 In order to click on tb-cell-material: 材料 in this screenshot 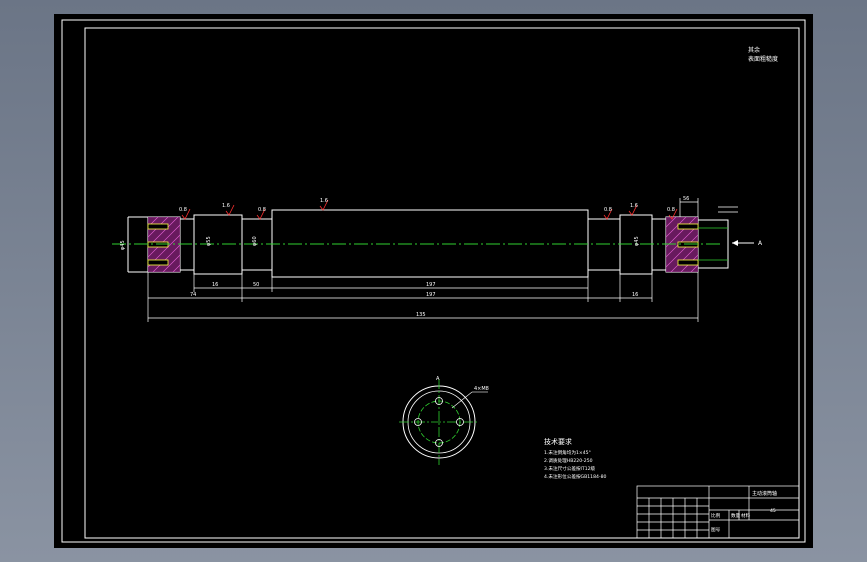, I will do `click(746, 515)`.